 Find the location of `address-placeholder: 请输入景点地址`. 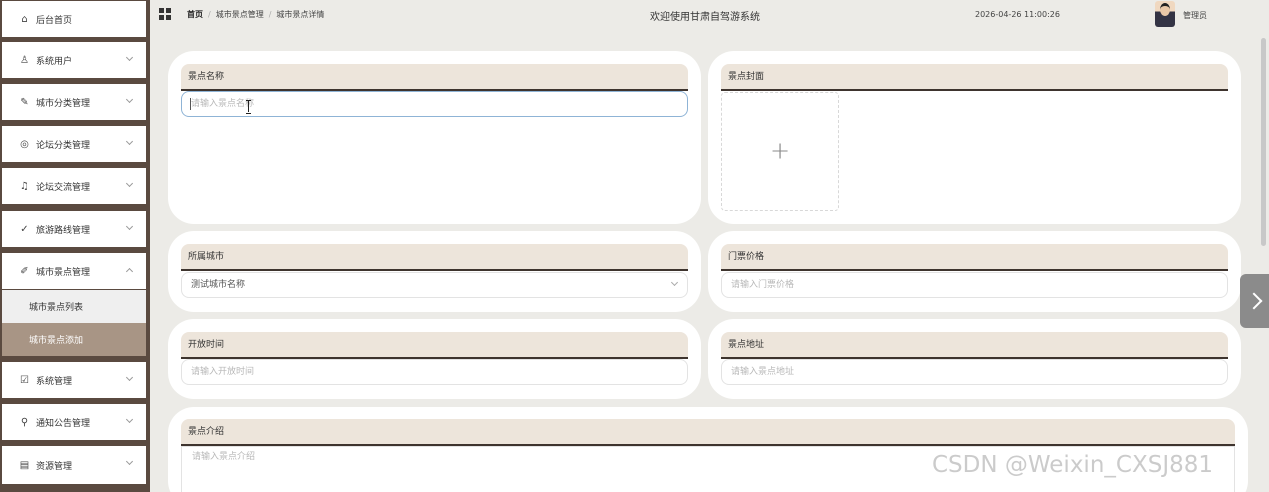

address-placeholder: 请输入景点地址 is located at coordinates (763, 372).